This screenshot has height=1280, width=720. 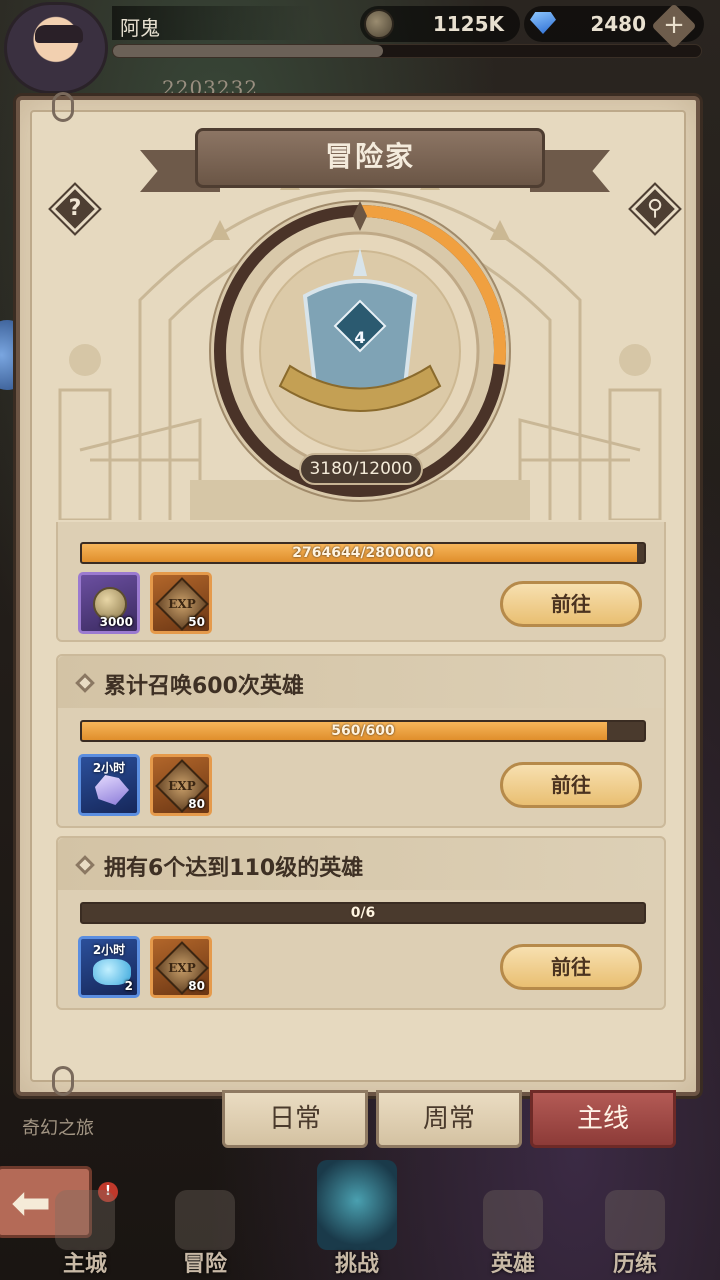 I want to click on nav-adventure: 冒险, so click(x=205, y=1235).